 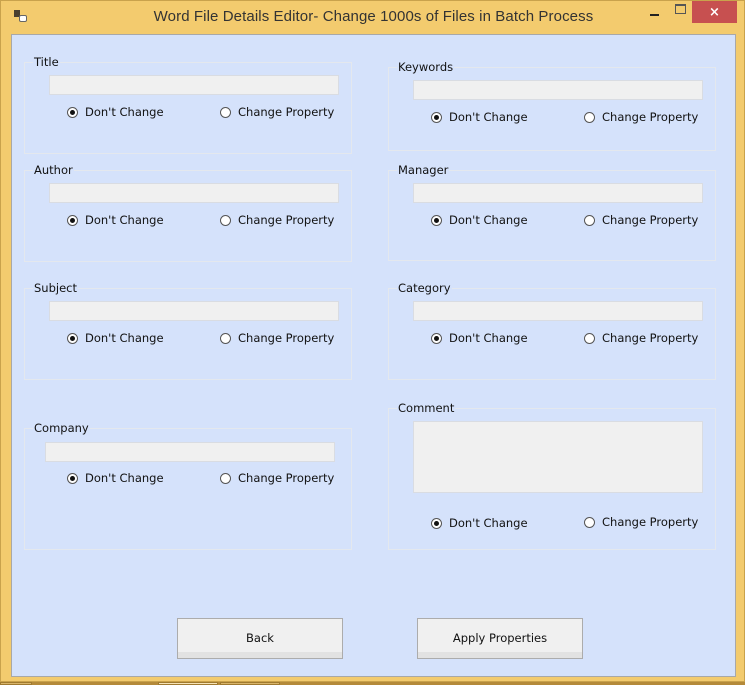 I want to click on minimize-button, so click(x=654, y=12).